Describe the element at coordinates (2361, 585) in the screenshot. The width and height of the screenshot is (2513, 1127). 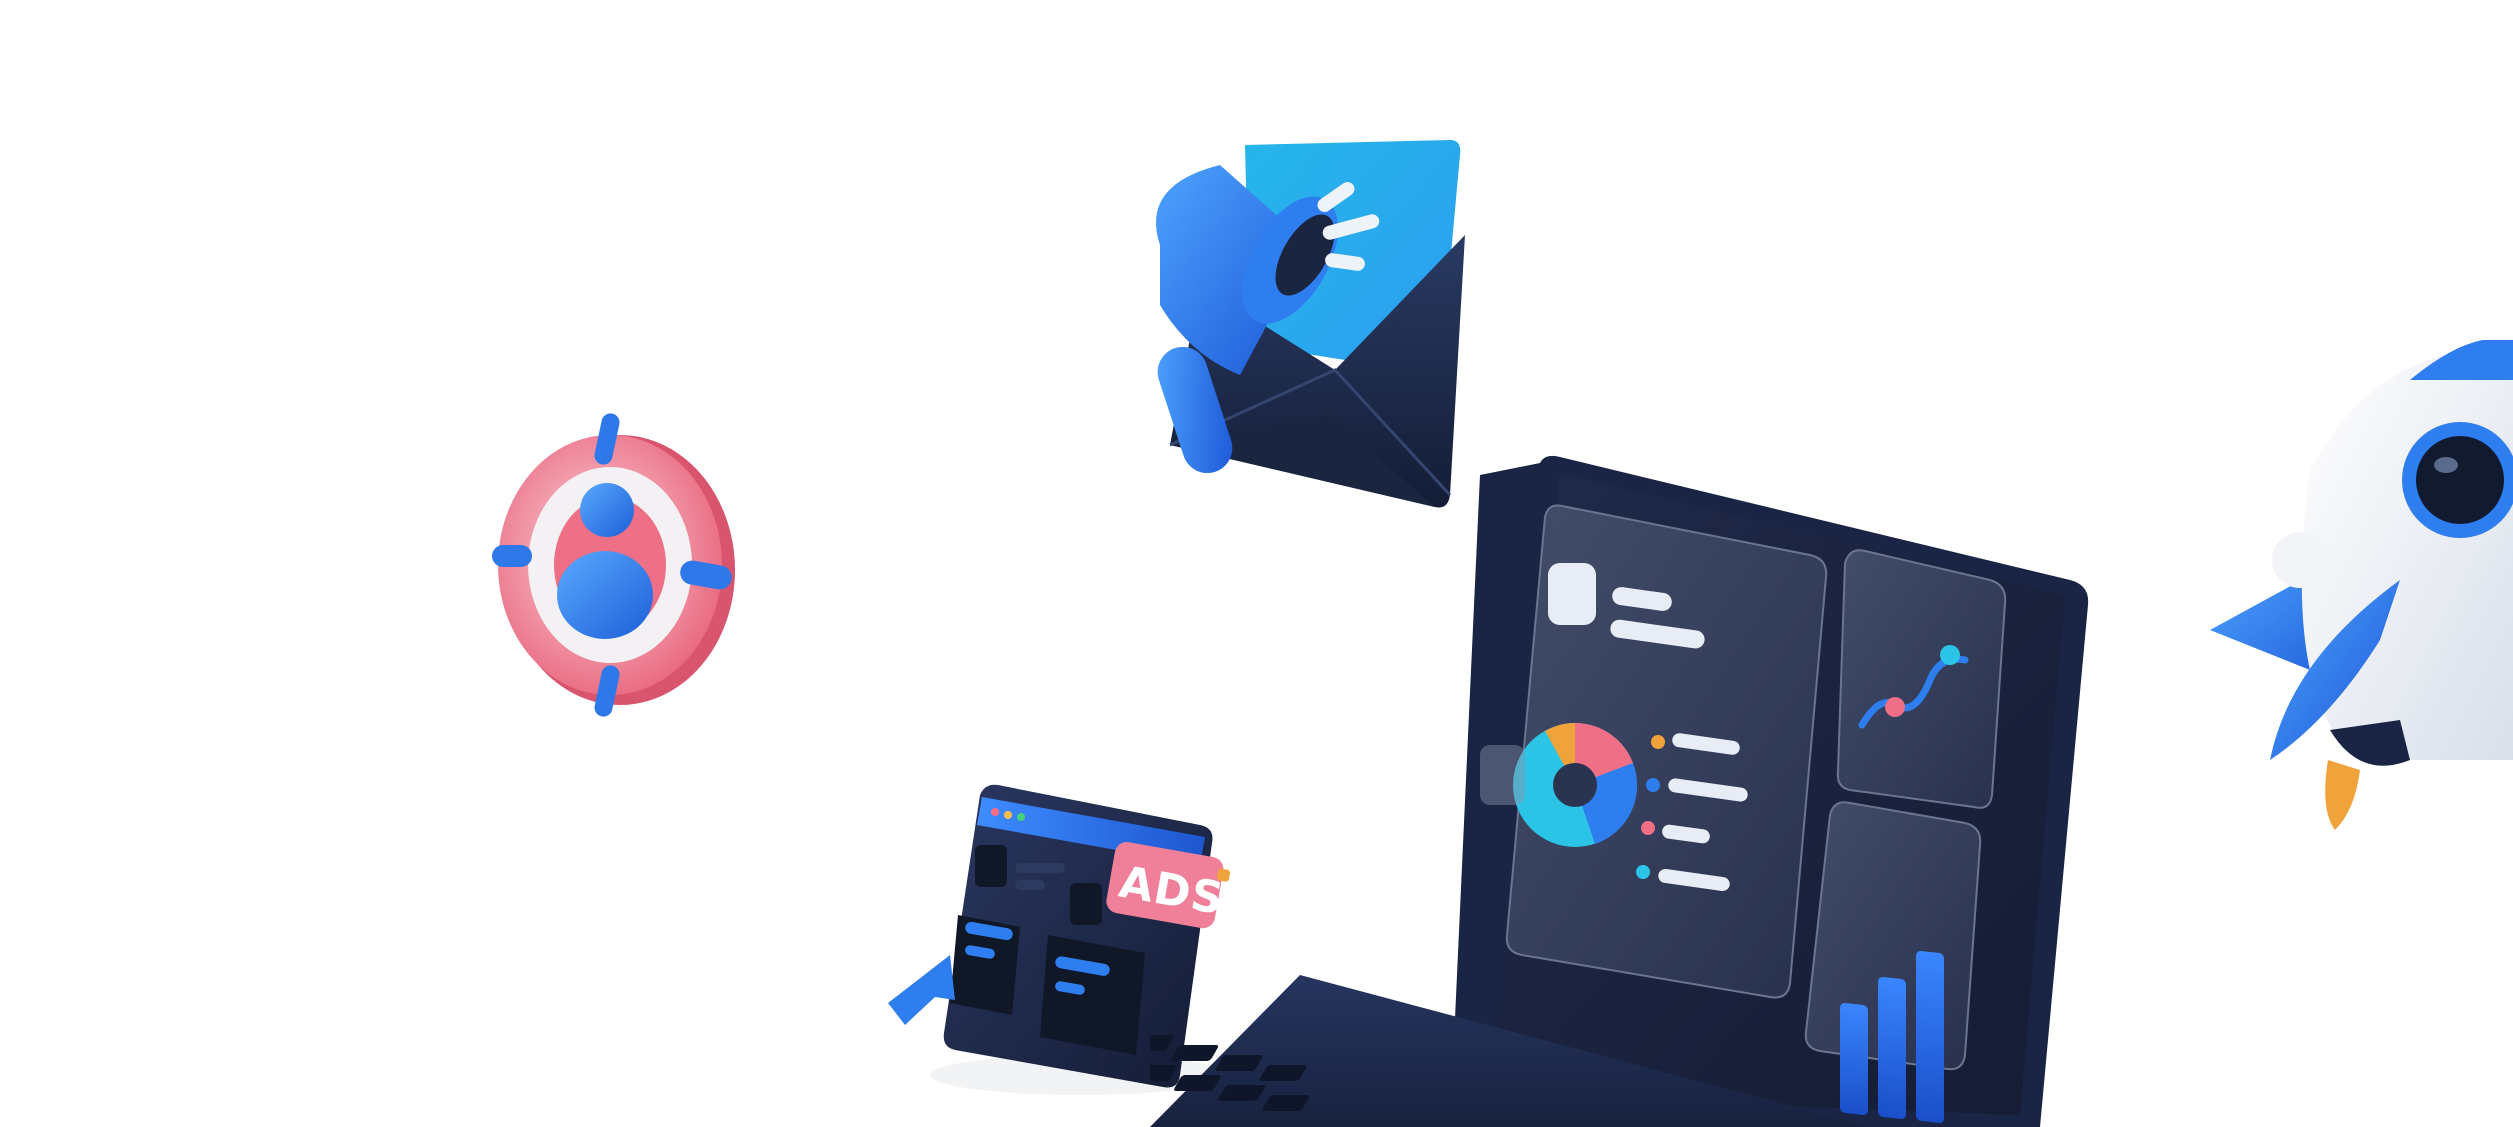
I see `rocket-icon` at that location.